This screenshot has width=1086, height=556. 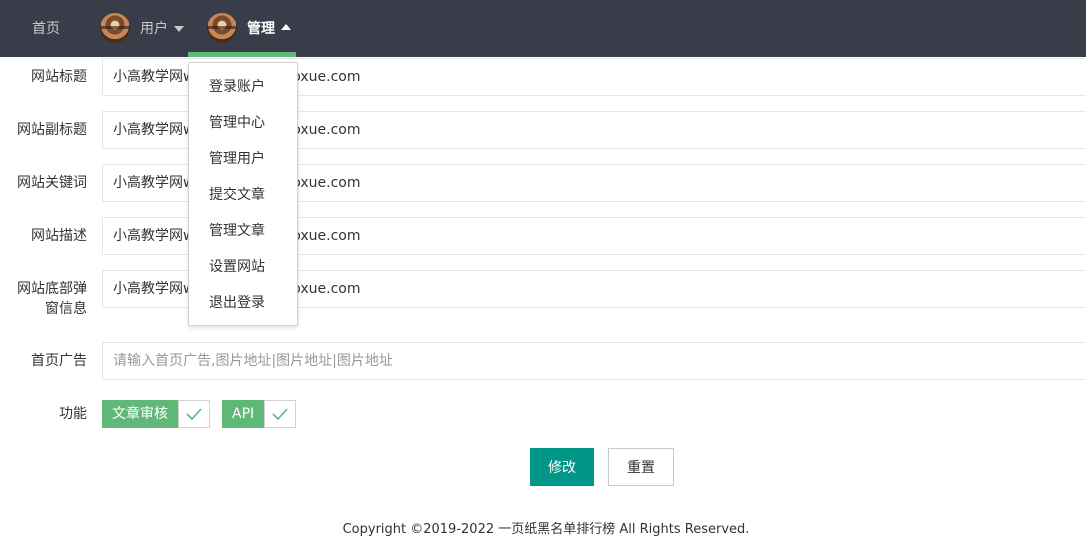 What do you see at coordinates (52, 183) in the screenshot?
I see `site-keywords-label: 网站关键词` at bounding box center [52, 183].